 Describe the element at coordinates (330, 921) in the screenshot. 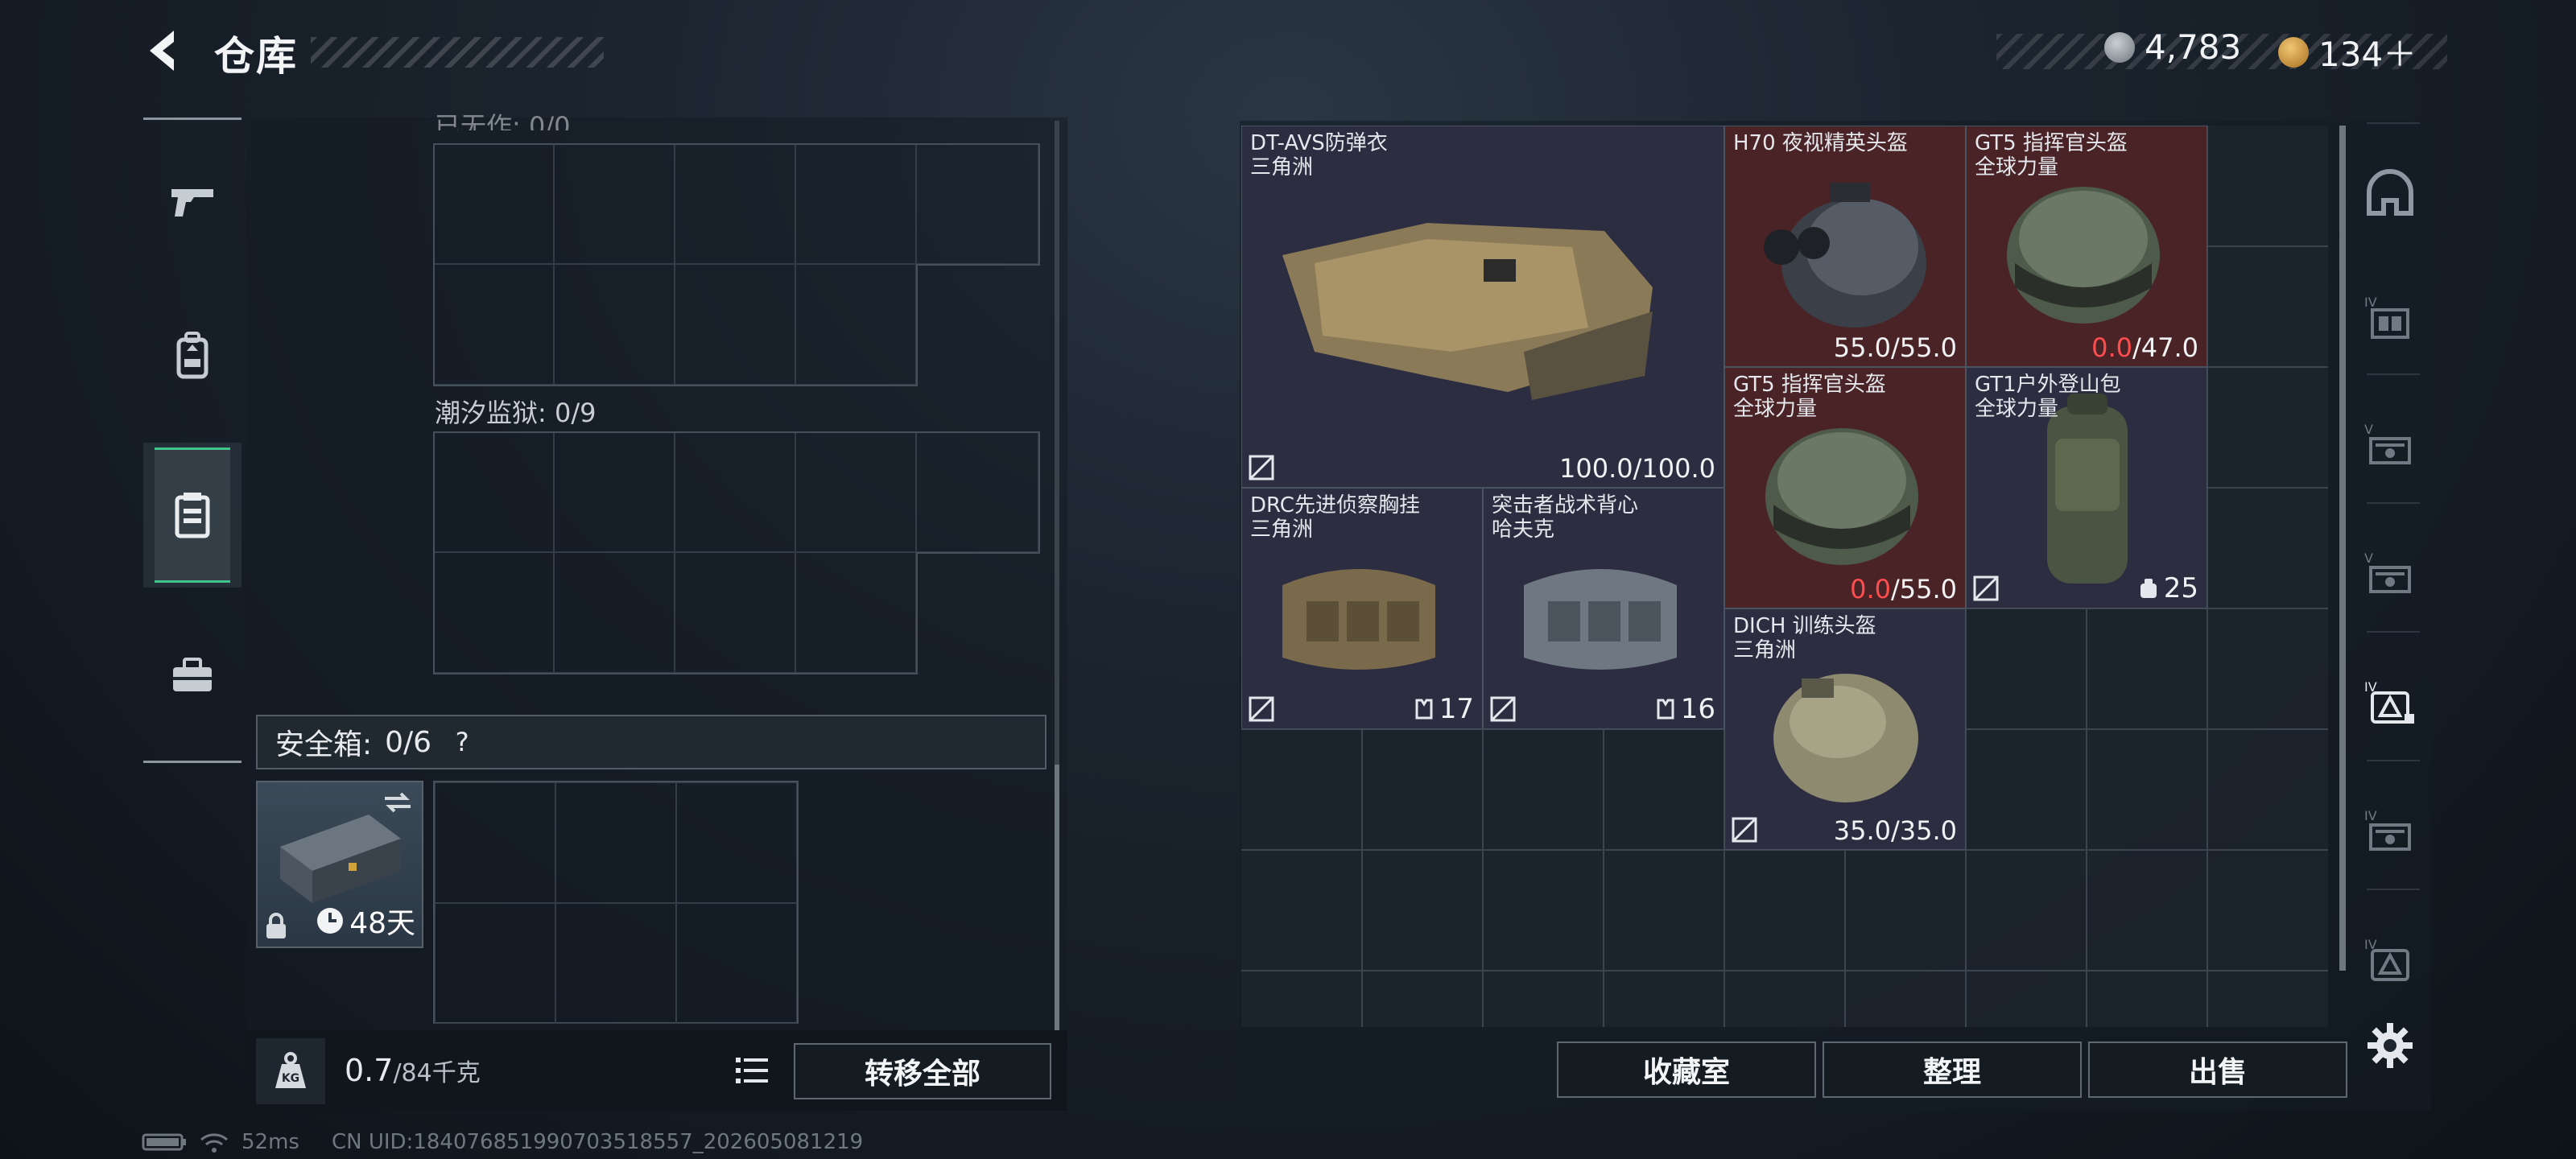

I see `clock-icon` at that location.